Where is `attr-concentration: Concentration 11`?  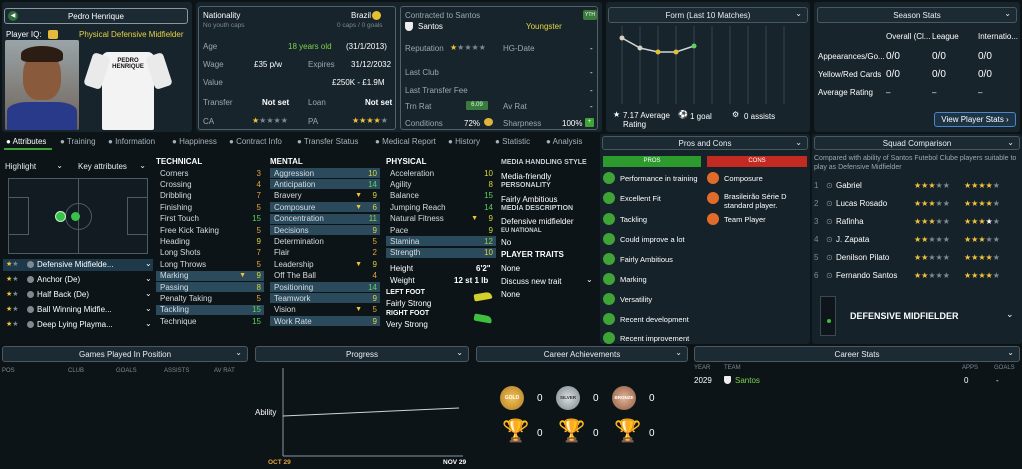
attr-concentration: Concentration 11 is located at coordinates (325, 218).